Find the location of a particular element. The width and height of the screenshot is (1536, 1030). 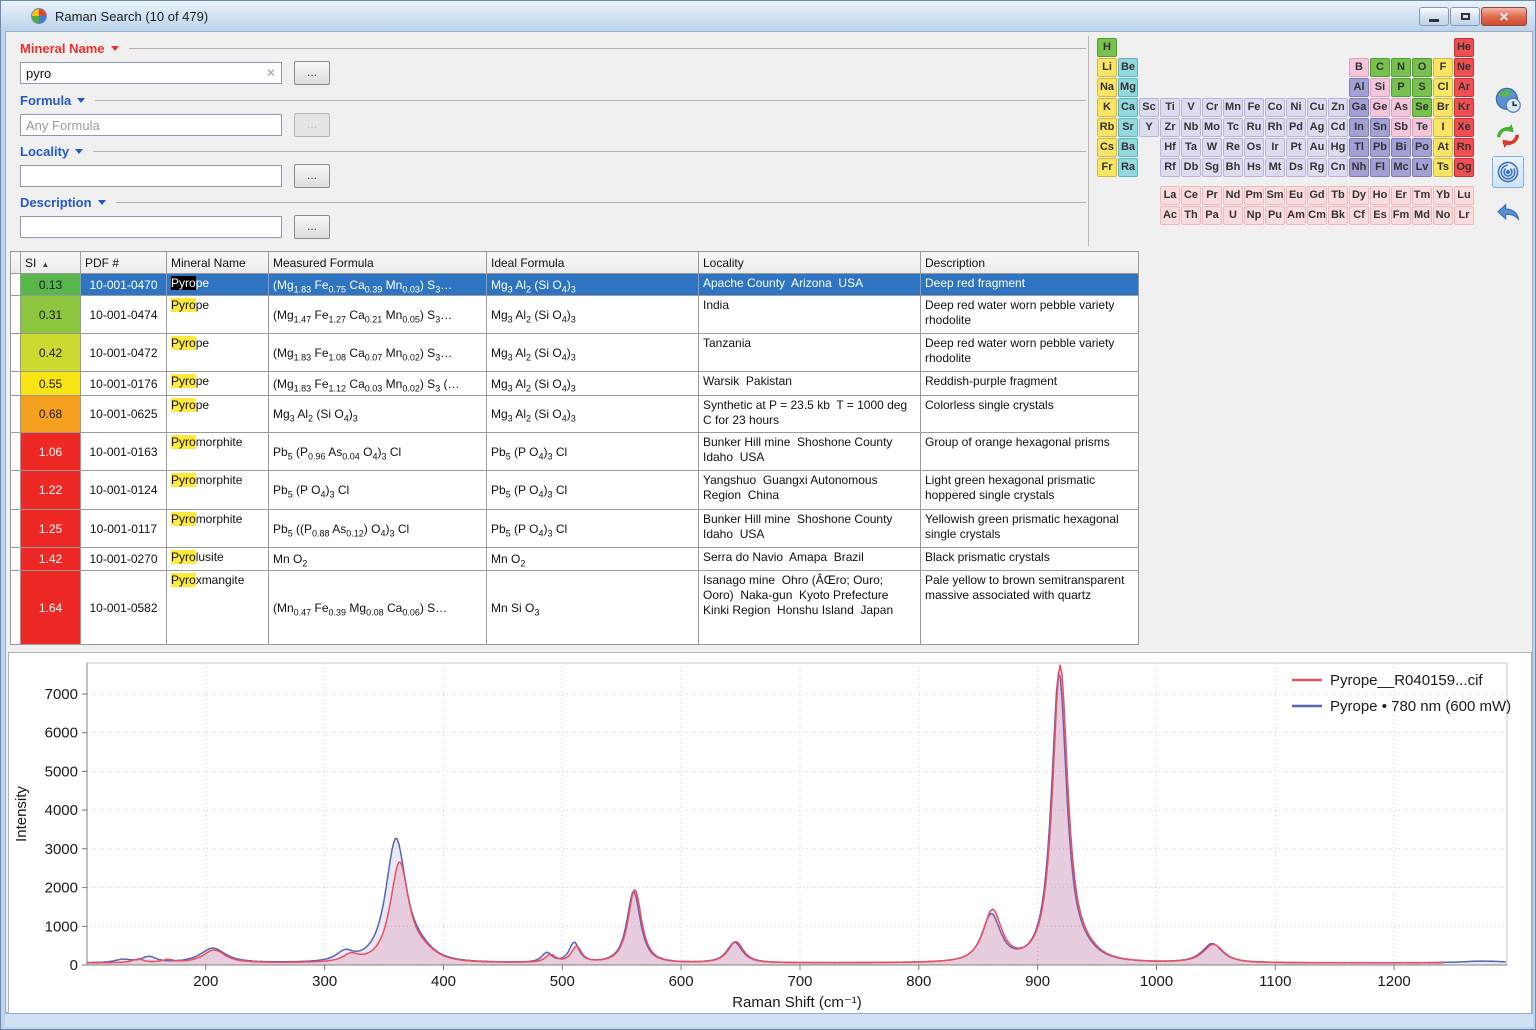

element-Pu: Pu is located at coordinates (1275, 215).